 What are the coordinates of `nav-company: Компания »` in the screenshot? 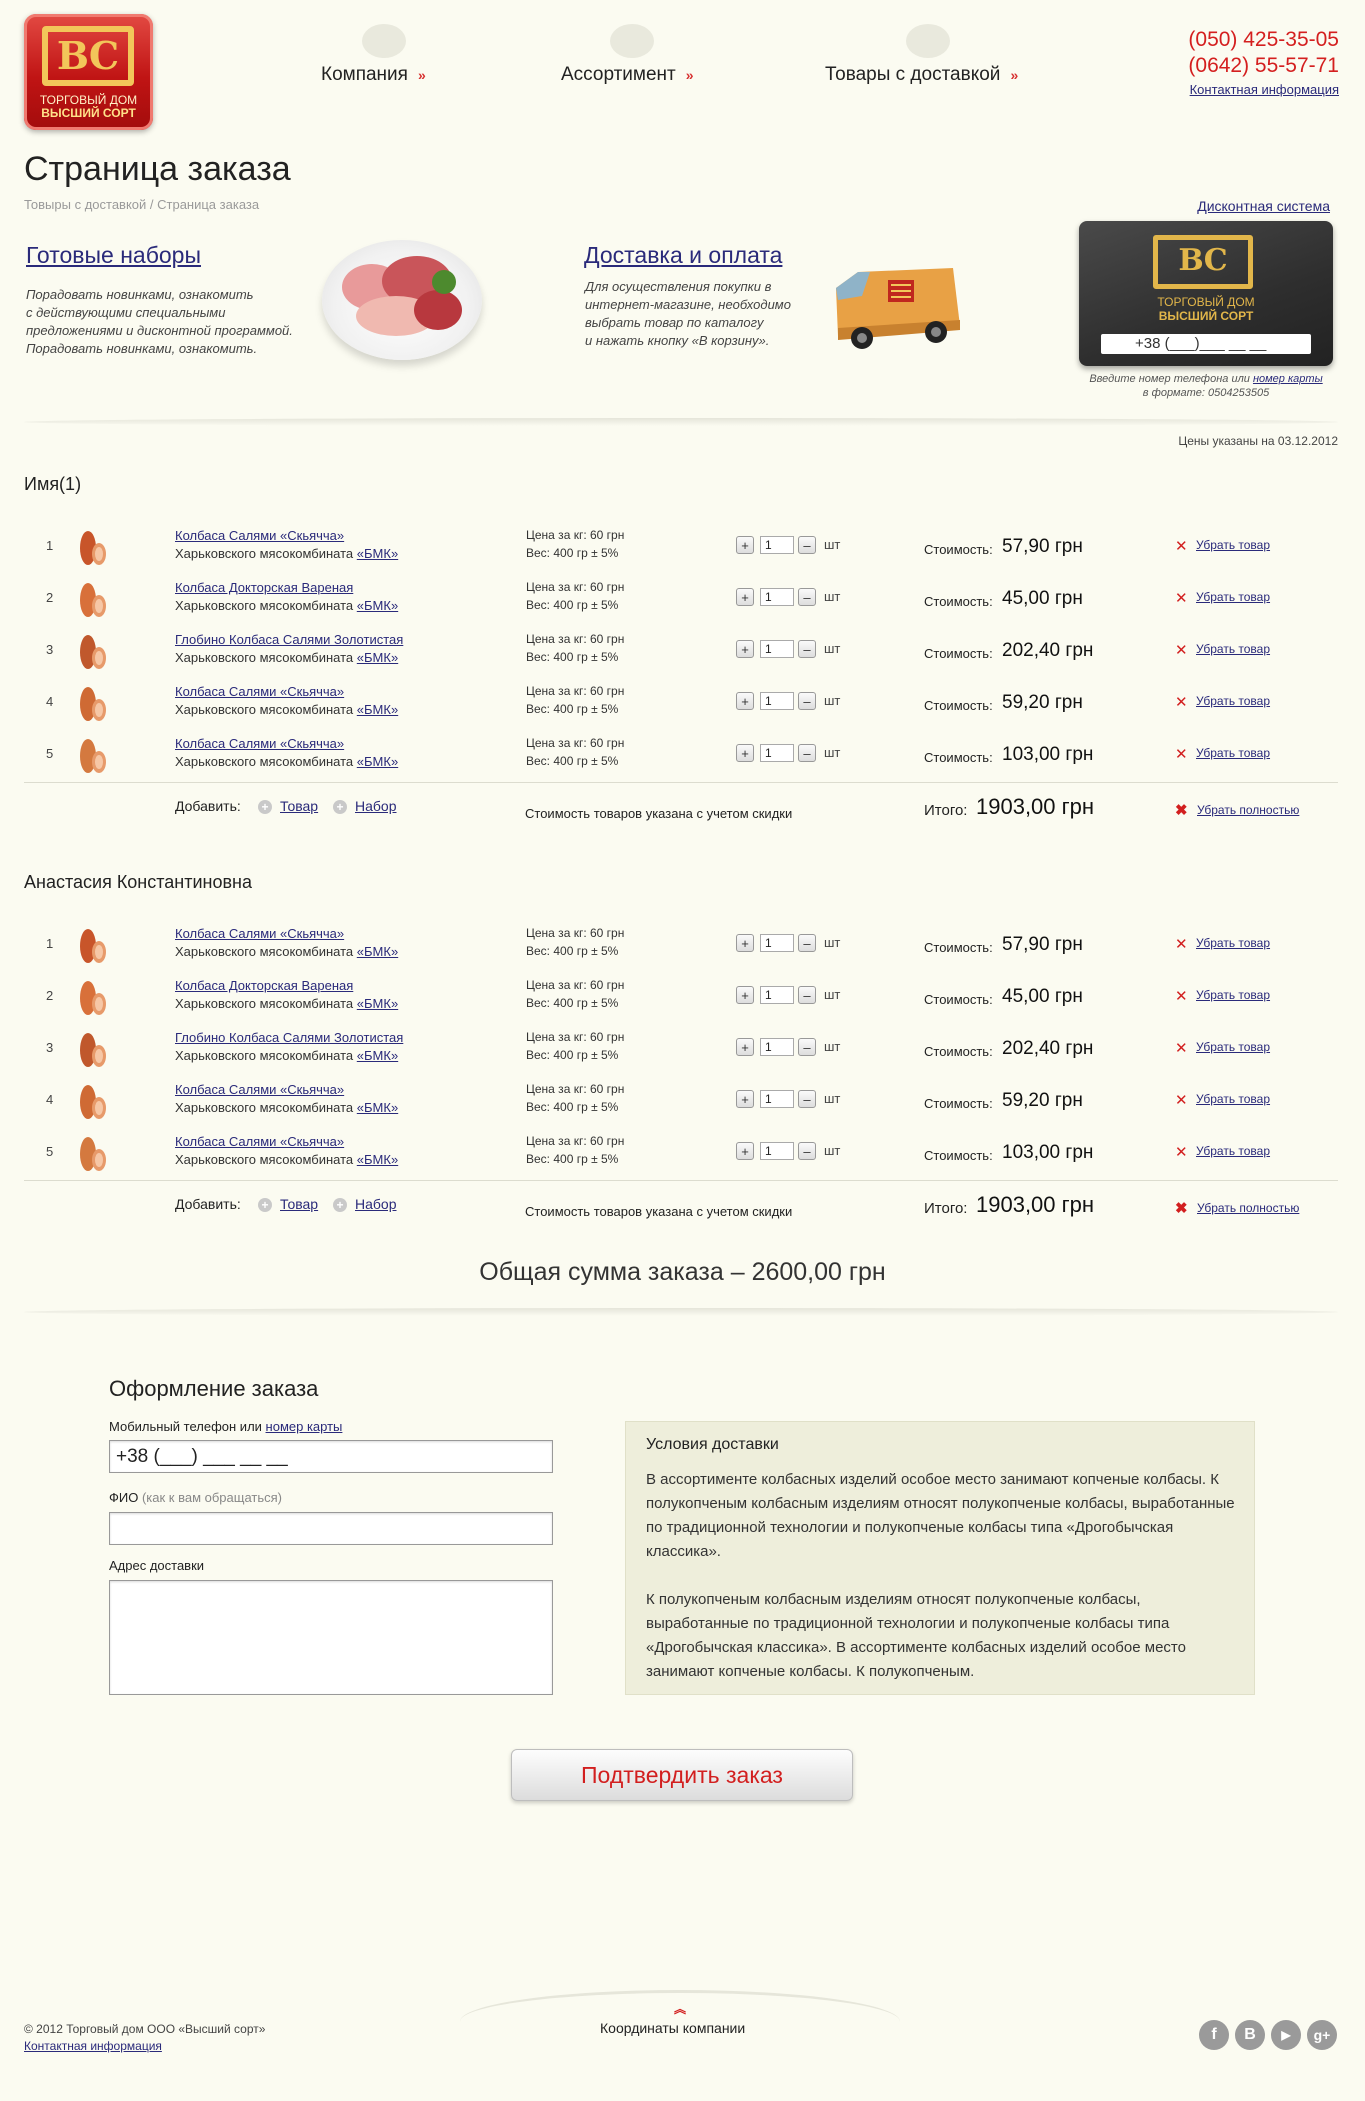 It's located at (373, 75).